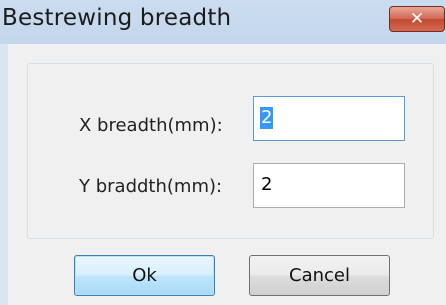 The width and height of the screenshot is (446, 305). I want to click on x-breadth-label: X breadth(mm):, so click(151, 125).